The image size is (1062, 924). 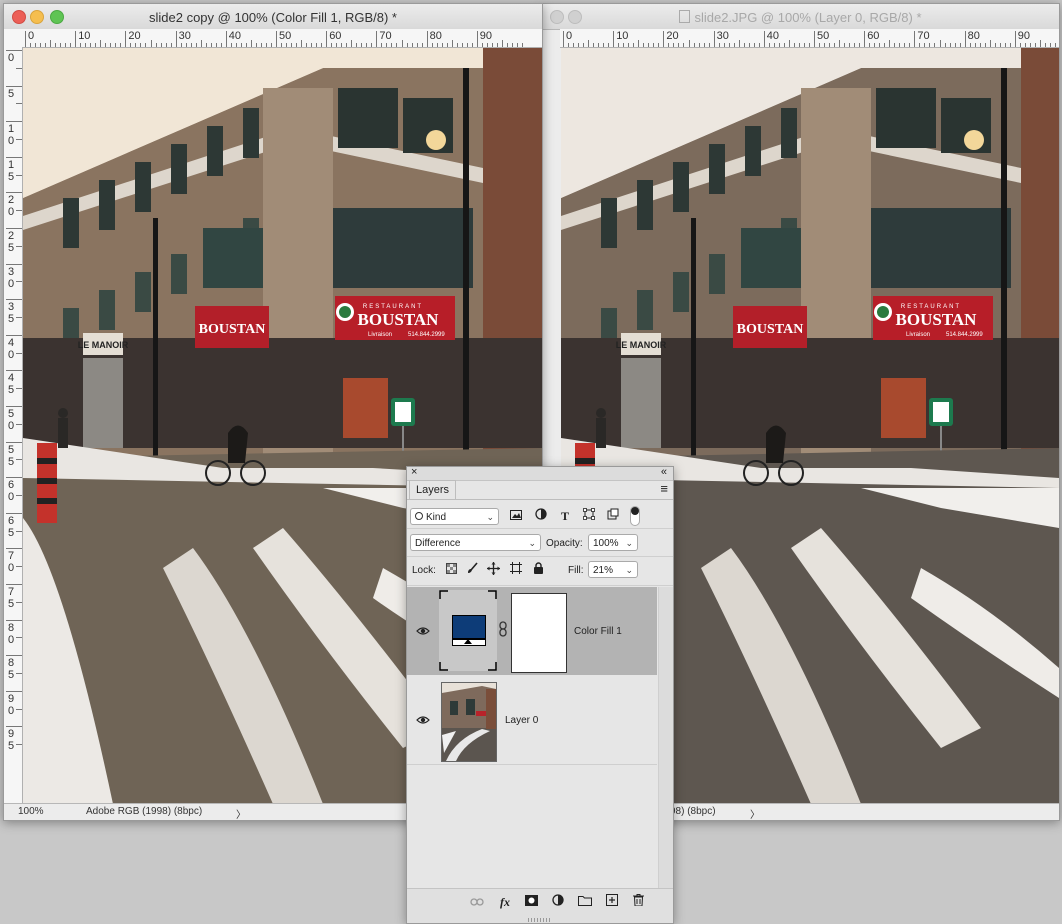 I want to click on panel-header: × «, so click(x=540, y=473).